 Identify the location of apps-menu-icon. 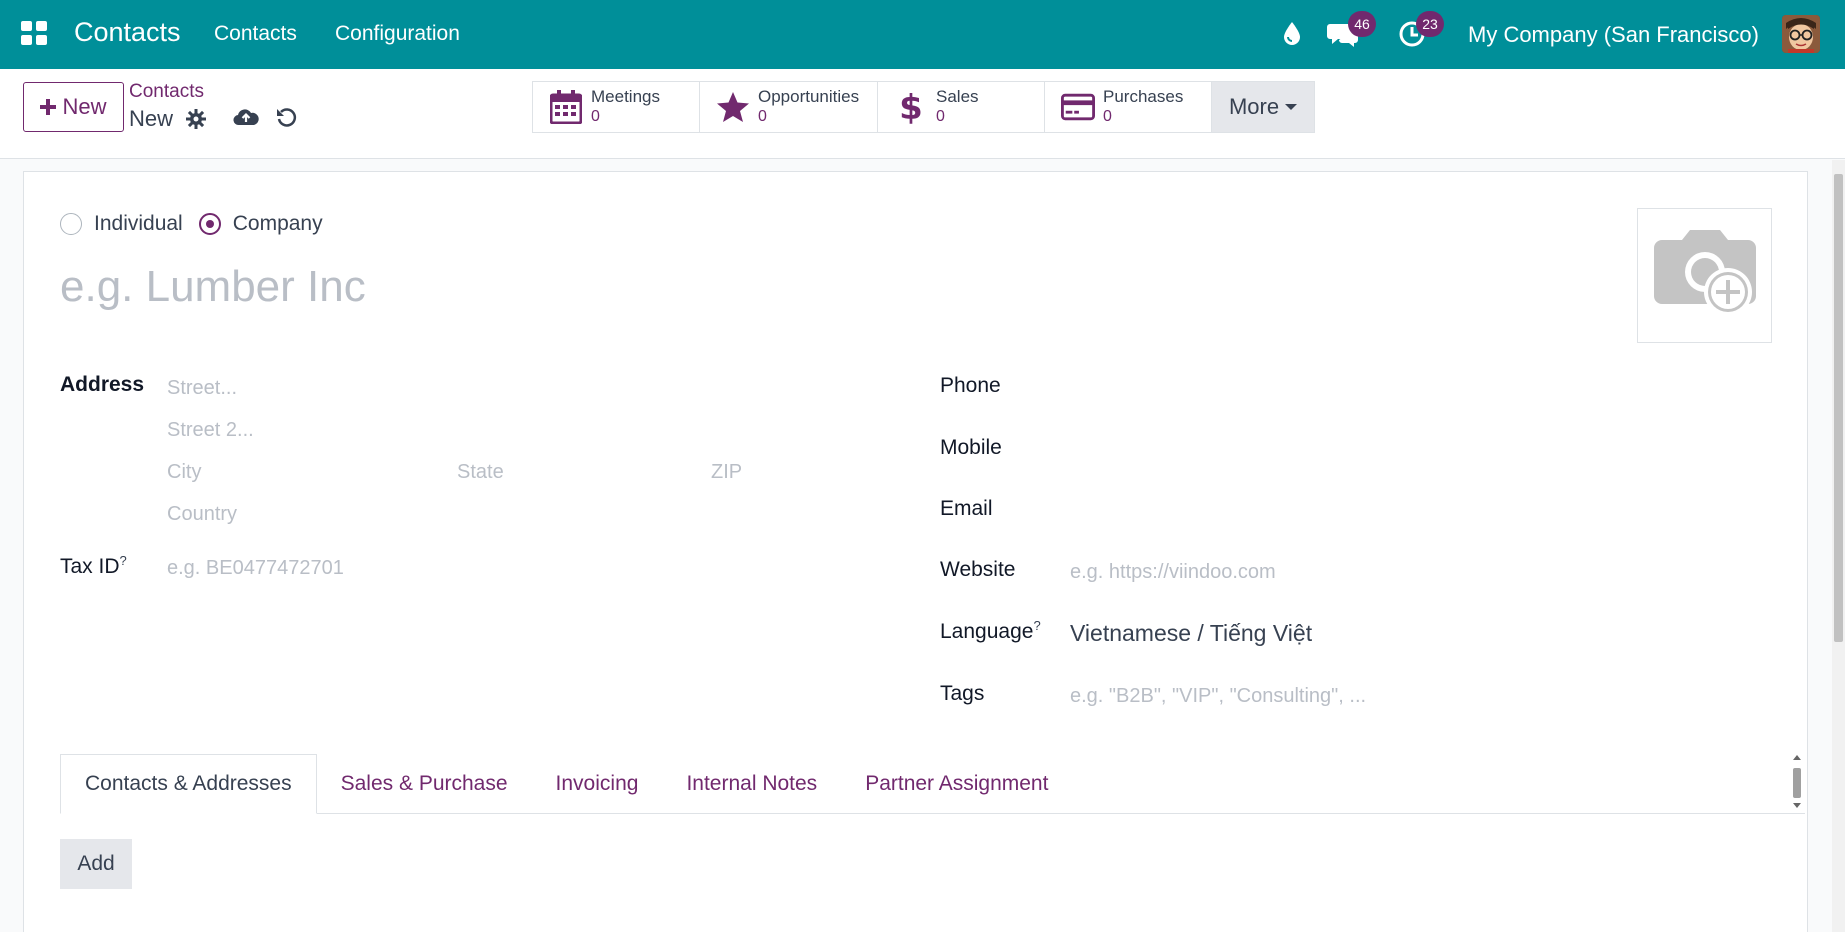
(34, 33).